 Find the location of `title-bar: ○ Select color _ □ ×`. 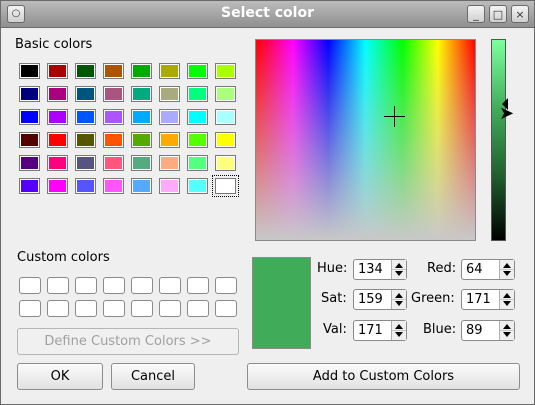

title-bar: ○ Select color _ □ × is located at coordinates (267, 14).